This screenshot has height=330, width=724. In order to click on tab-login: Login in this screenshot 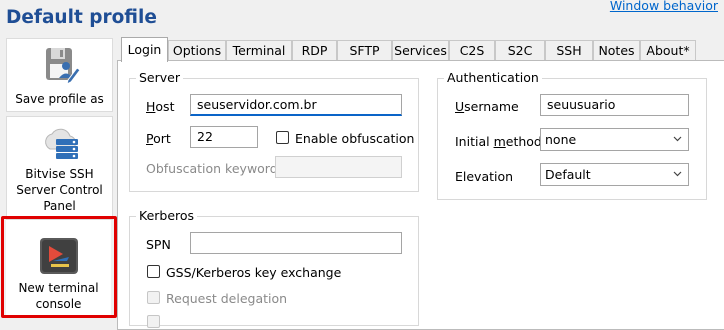, I will do `click(144, 49)`.